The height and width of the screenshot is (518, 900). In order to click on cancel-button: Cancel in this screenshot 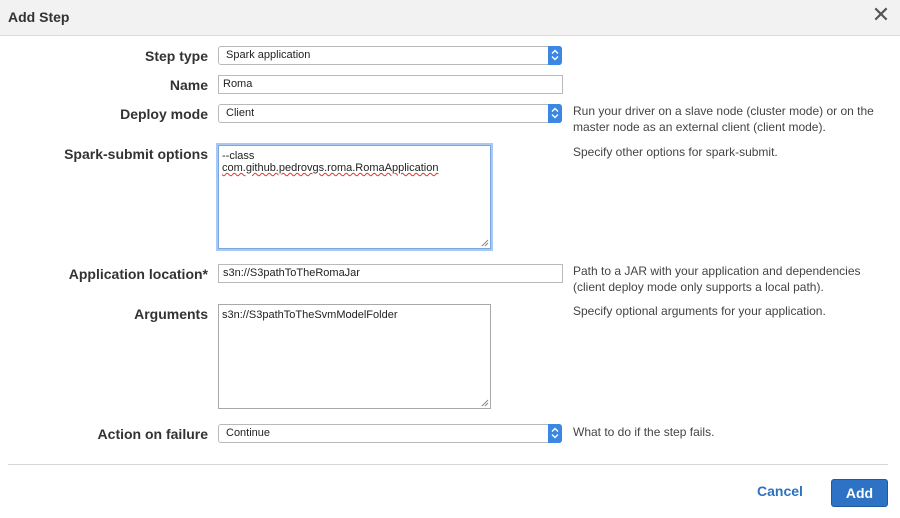, I will do `click(780, 491)`.